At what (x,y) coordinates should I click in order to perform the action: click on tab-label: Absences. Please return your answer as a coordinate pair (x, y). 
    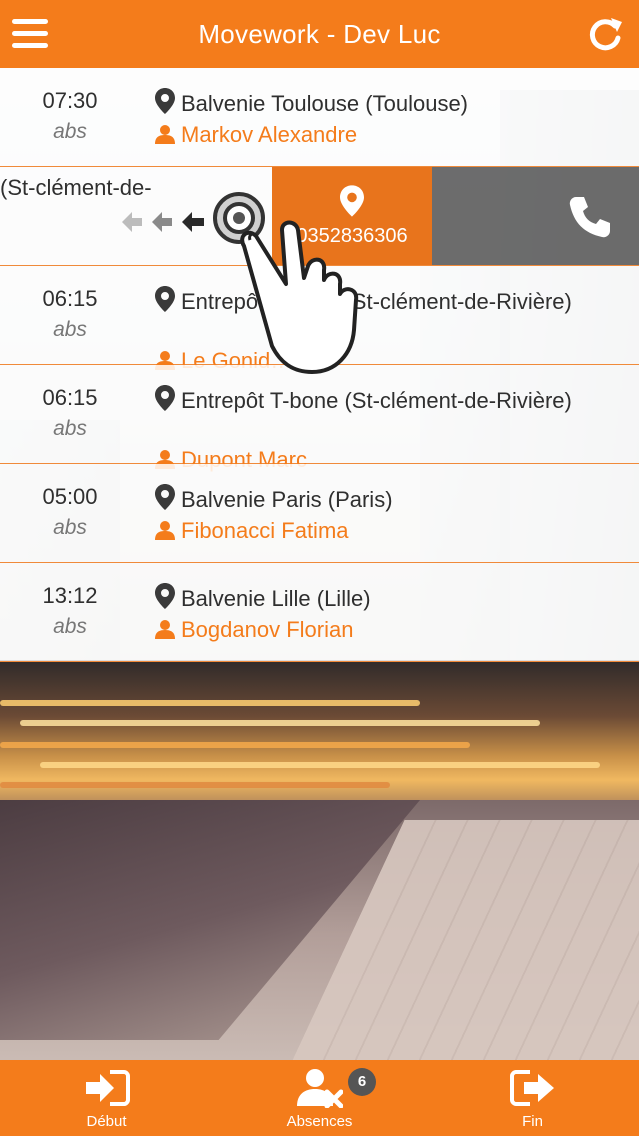
    Looking at the image, I should click on (319, 1121).